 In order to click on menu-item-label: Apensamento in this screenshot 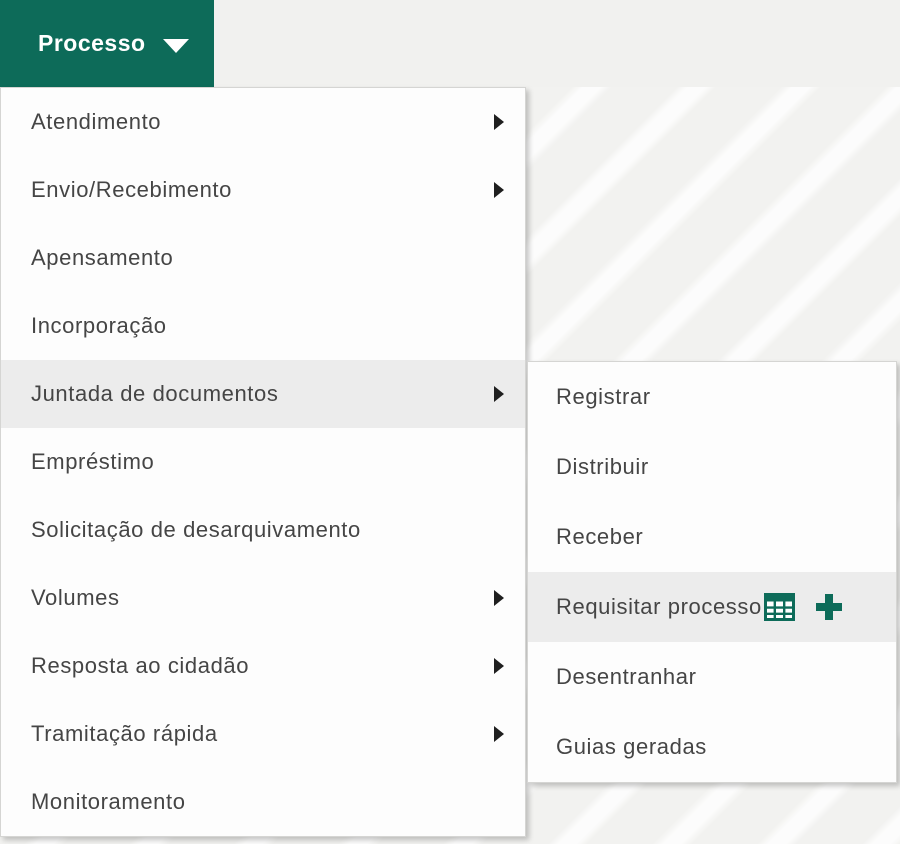, I will do `click(102, 257)`.